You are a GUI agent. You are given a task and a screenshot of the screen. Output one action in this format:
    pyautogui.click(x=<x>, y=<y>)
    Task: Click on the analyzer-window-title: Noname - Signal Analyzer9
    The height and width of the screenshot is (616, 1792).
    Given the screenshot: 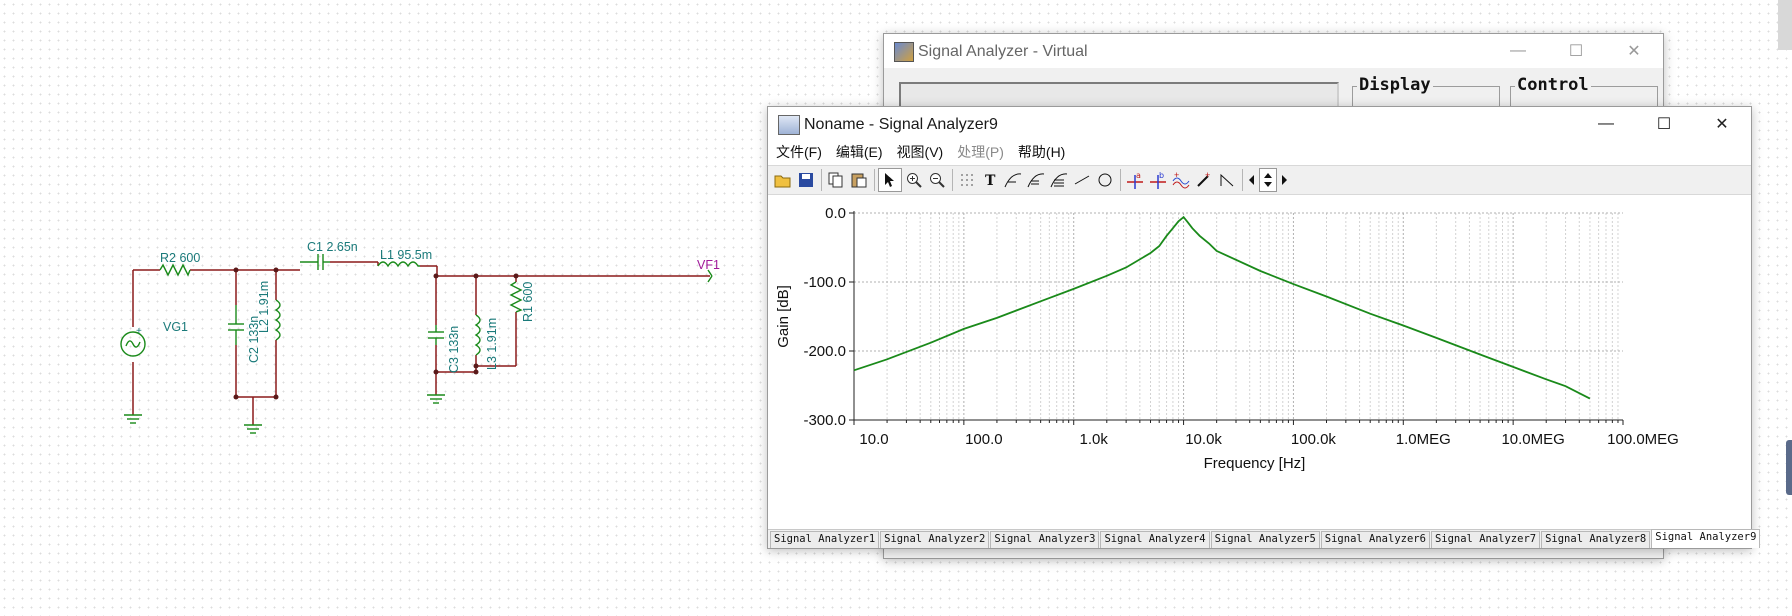 What is the action you would take?
    pyautogui.click(x=901, y=124)
    